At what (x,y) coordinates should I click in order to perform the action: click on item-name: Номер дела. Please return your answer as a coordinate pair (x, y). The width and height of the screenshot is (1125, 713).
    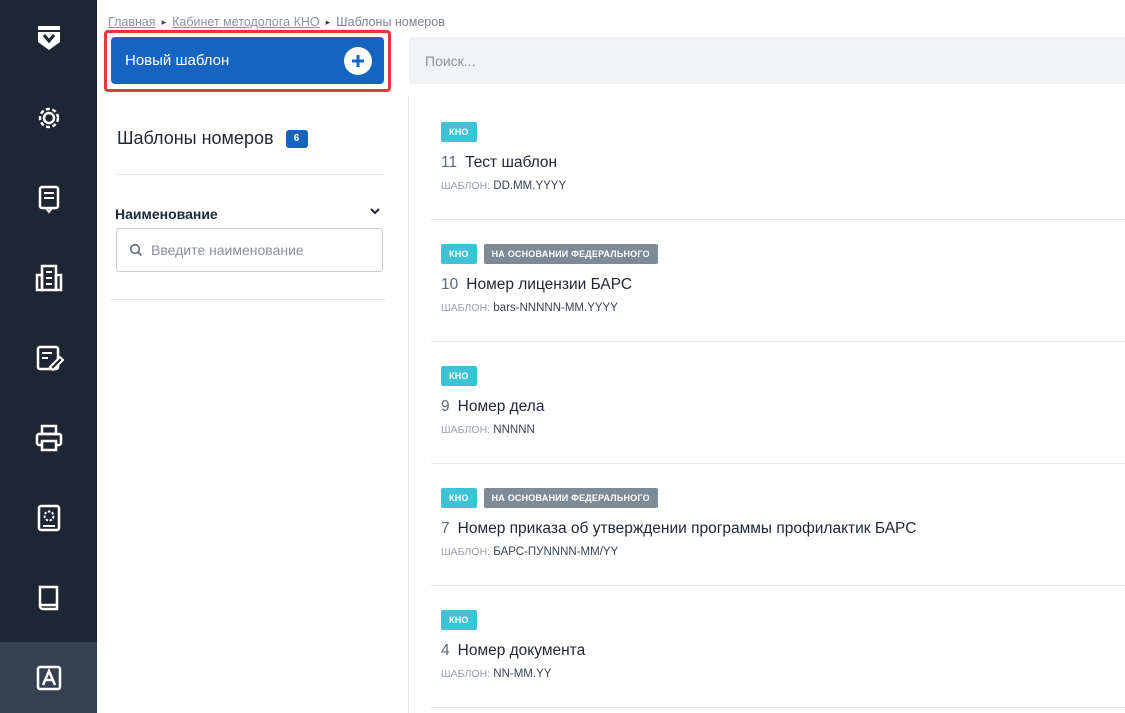
    Looking at the image, I should click on (501, 406).